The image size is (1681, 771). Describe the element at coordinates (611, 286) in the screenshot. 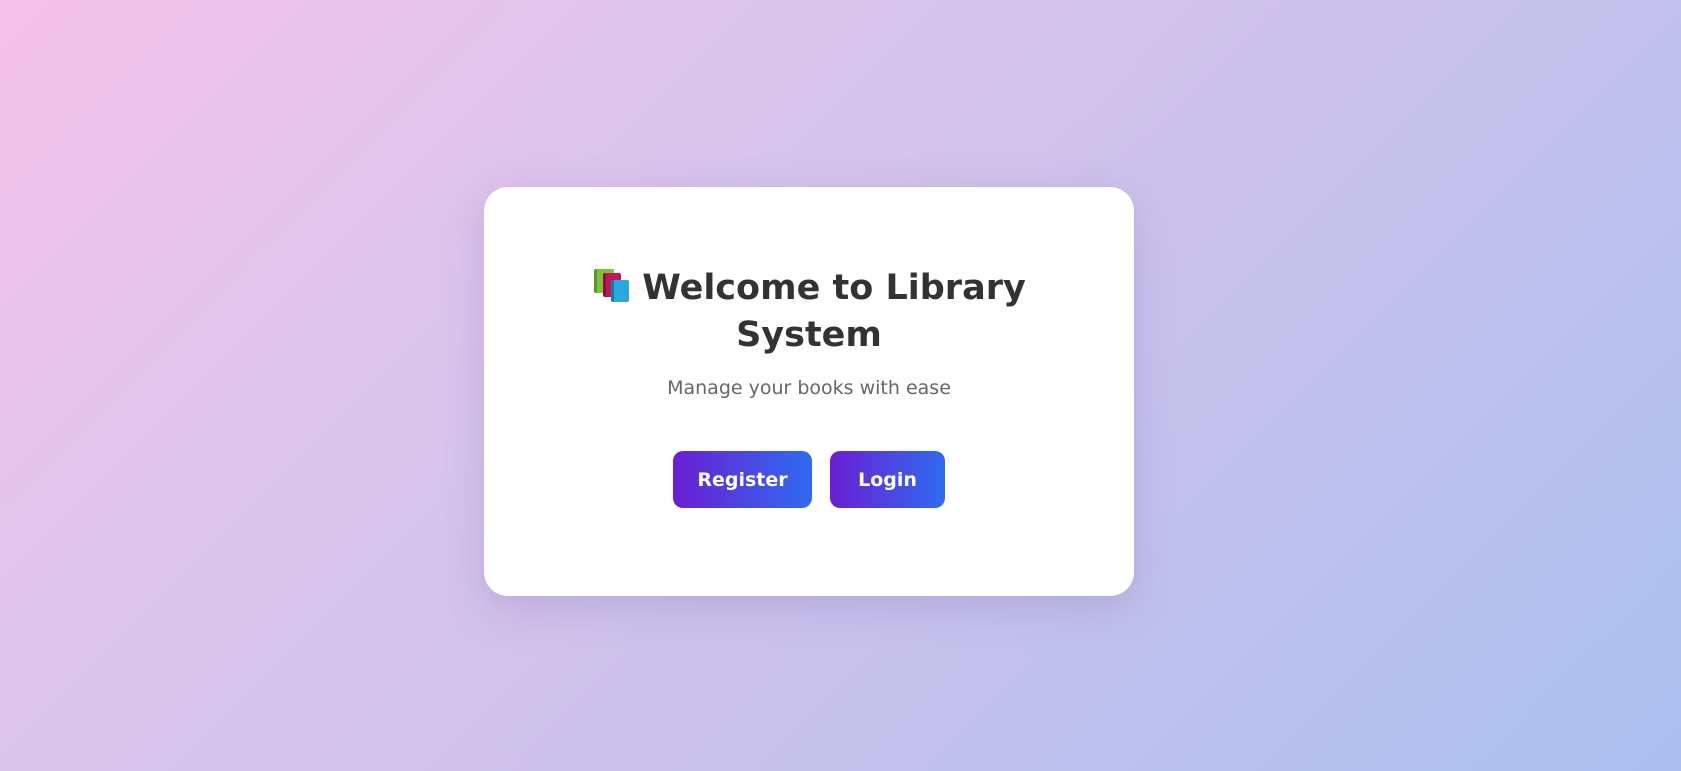

I see `books-icon` at that location.